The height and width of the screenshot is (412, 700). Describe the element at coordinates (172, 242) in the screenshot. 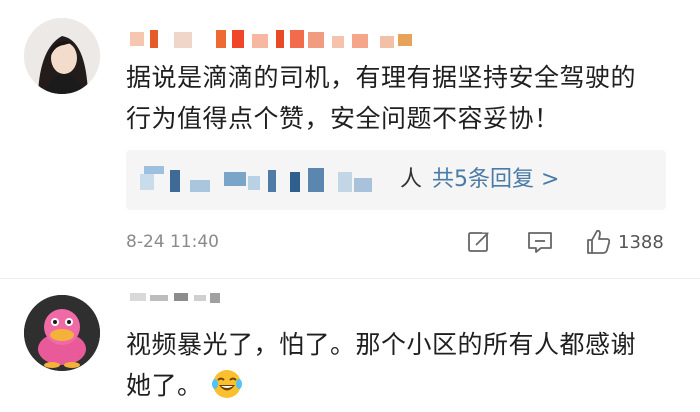

I see `comment-timestamp: 8-24 11:40` at that location.